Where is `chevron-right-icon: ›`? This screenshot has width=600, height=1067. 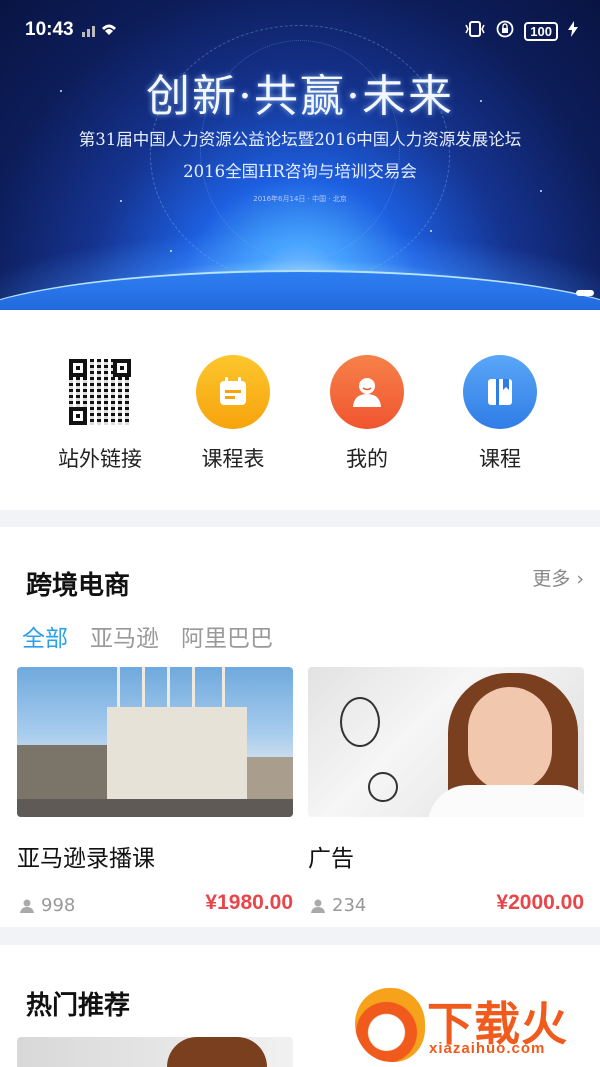 chevron-right-icon: › is located at coordinates (580, 579).